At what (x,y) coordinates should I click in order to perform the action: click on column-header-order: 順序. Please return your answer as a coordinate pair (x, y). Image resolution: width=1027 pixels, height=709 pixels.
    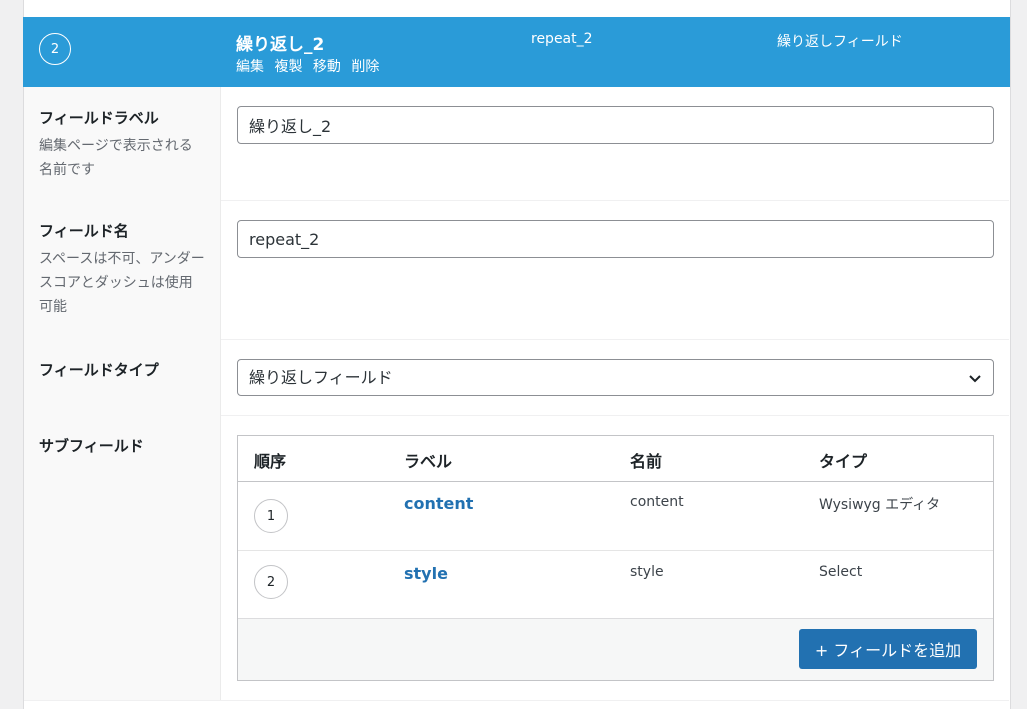
    Looking at the image, I should click on (270, 461).